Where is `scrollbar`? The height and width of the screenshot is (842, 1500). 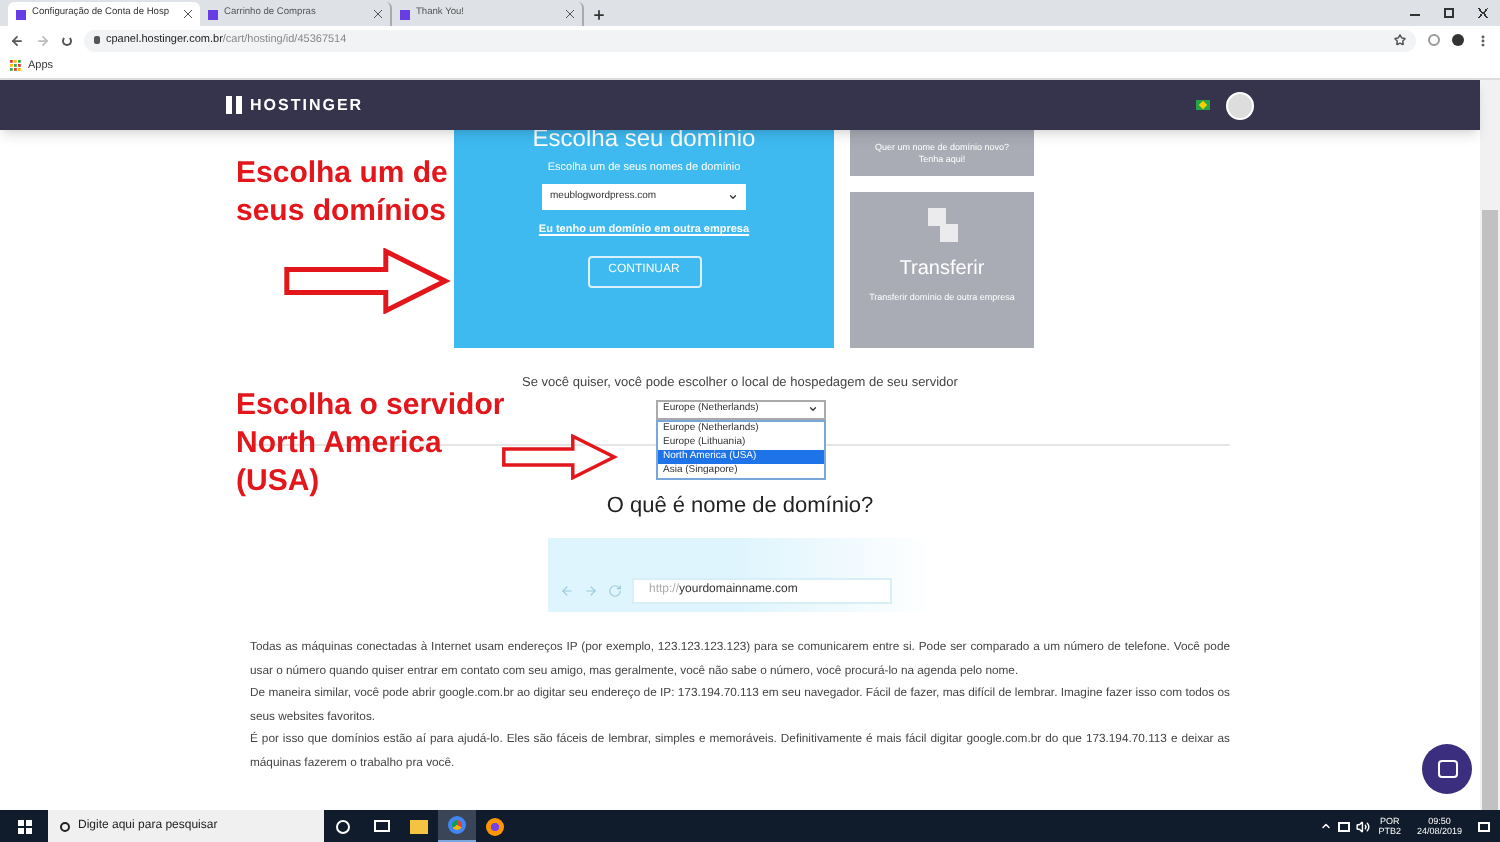 scrollbar is located at coordinates (1490, 445).